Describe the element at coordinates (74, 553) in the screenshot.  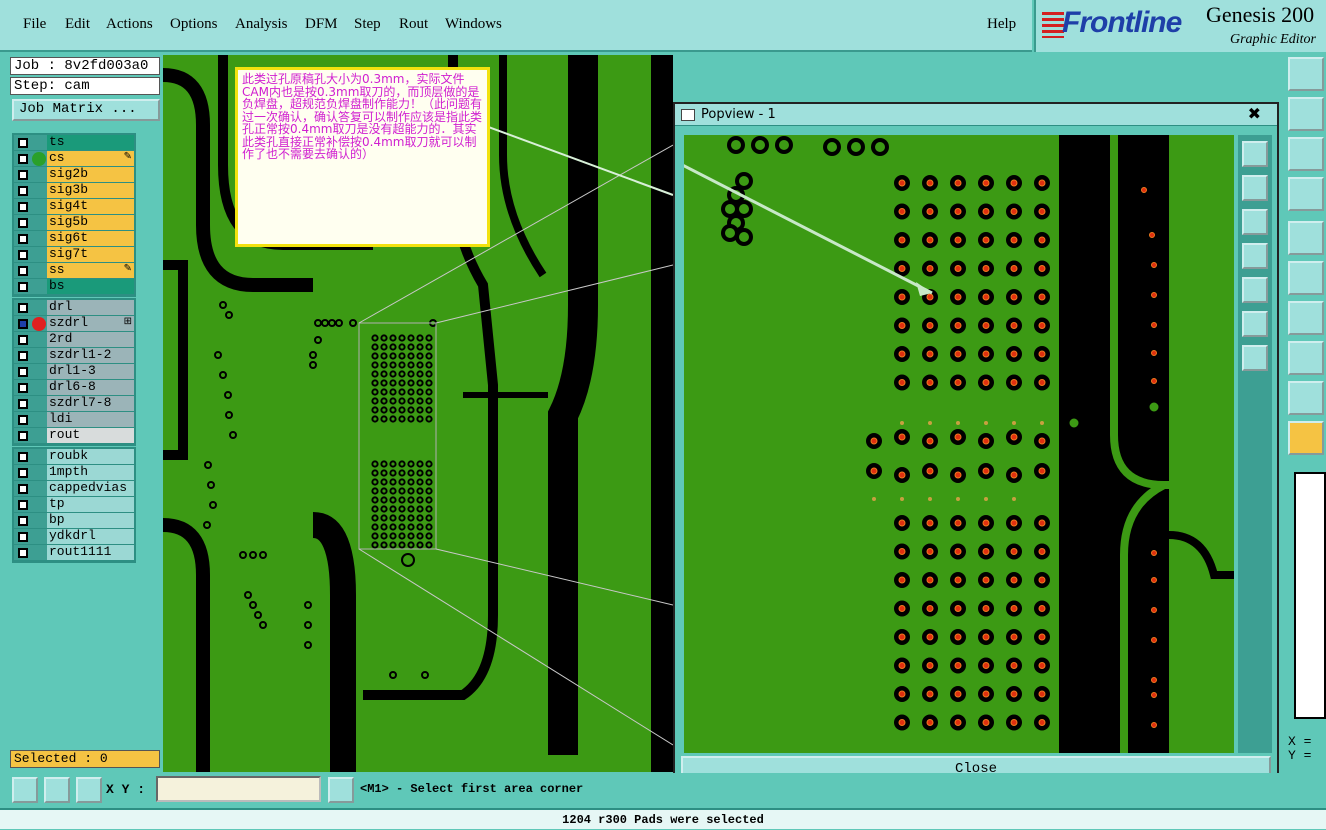
I see `layer-row-rout1111: rout1111` at that location.